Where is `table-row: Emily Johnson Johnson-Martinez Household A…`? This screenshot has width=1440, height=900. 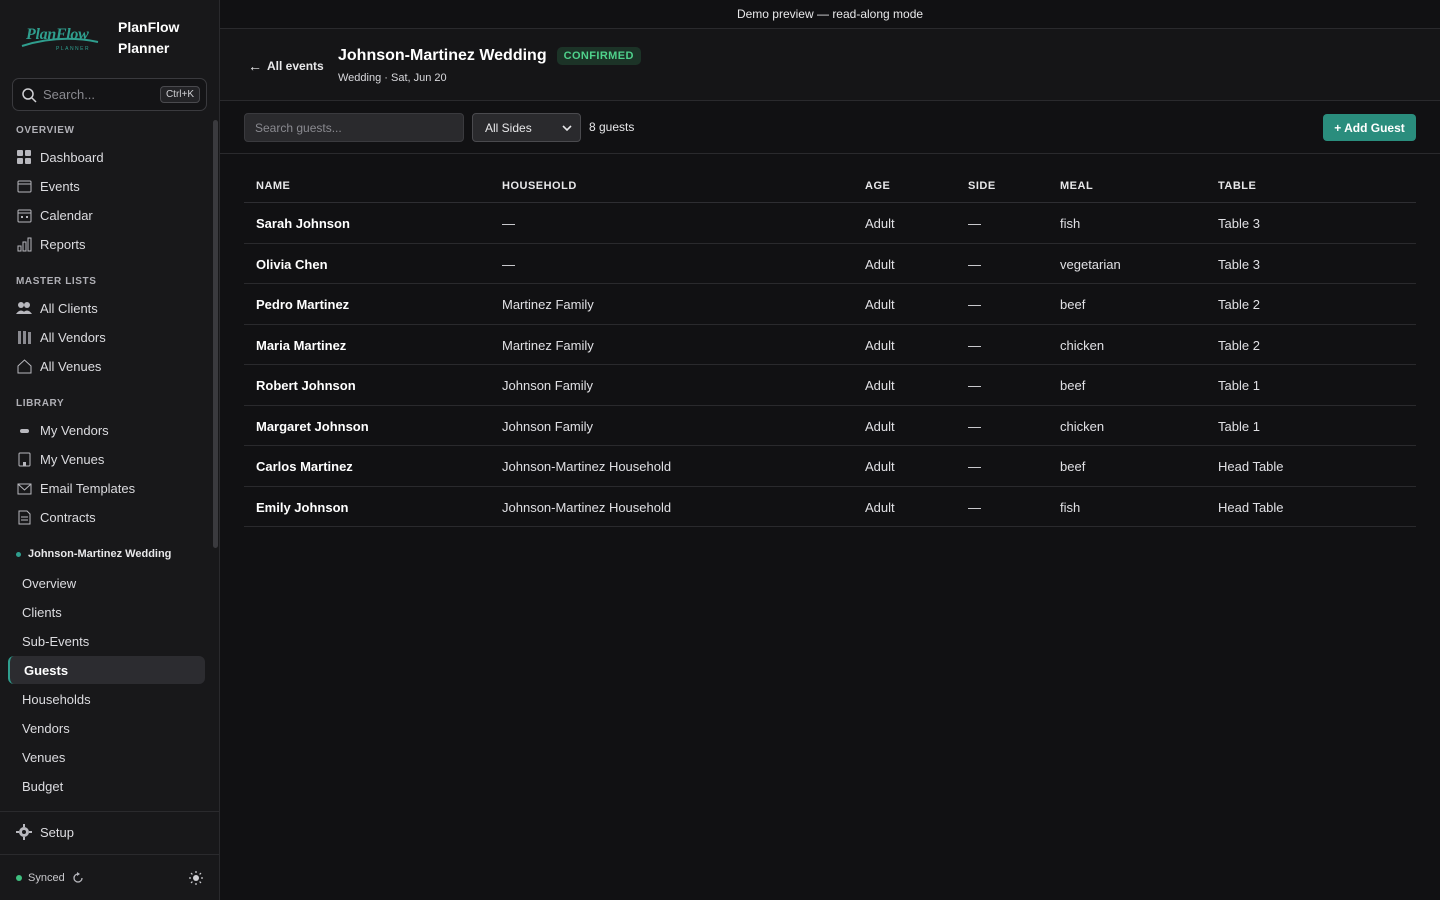
table-row: Emily Johnson Johnson-Martinez Household A… is located at coordinates (830, 507).